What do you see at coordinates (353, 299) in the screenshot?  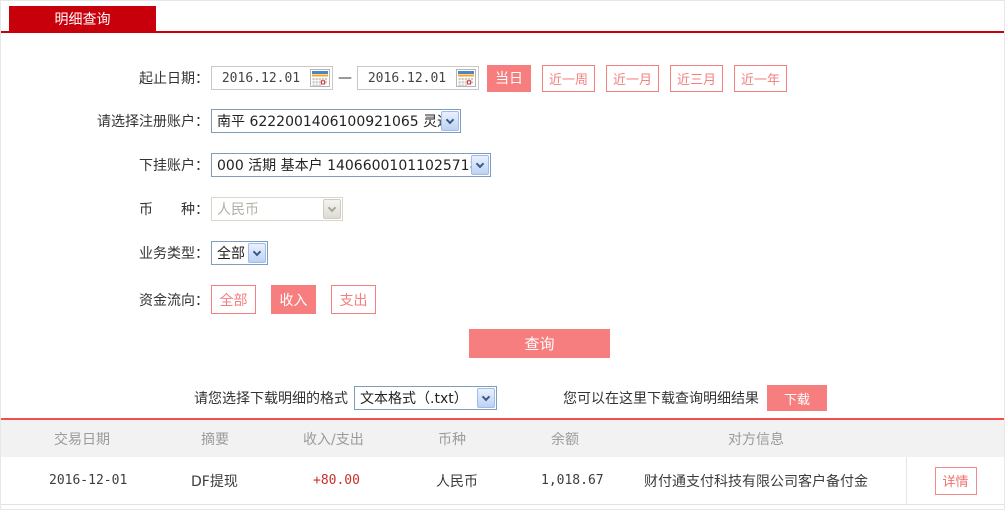 I see `fund-flow-expense-button: 支出` at bounding box center [353, 299].